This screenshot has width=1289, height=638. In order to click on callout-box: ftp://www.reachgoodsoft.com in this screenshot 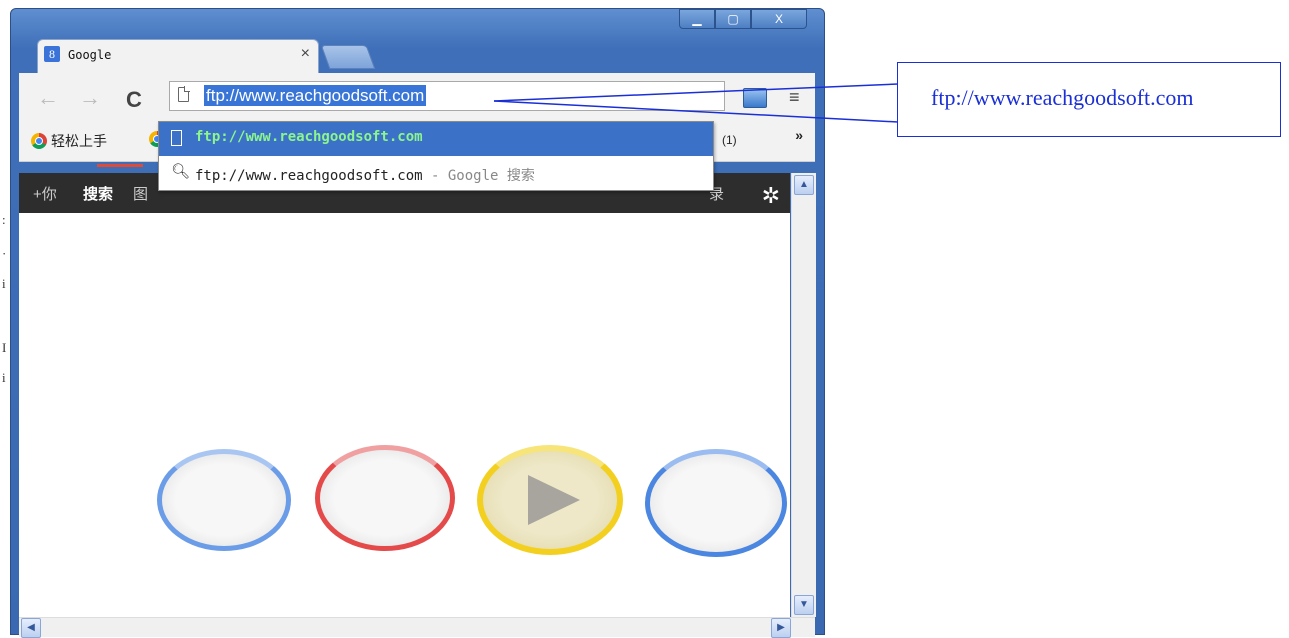, I will do `click(1089, 99)`.